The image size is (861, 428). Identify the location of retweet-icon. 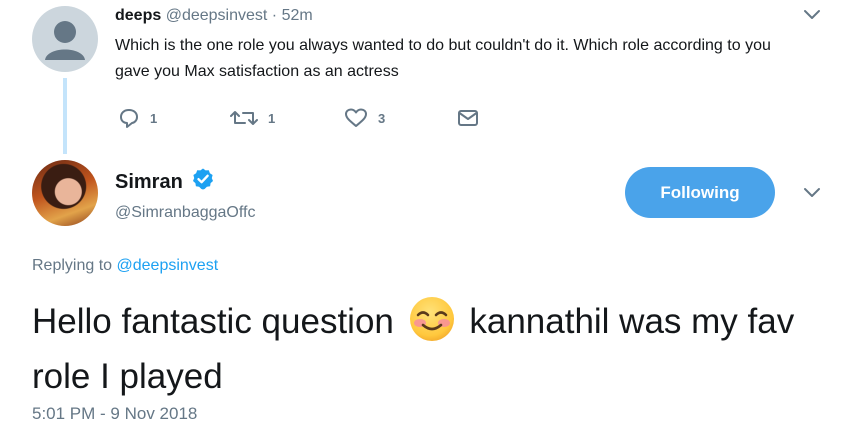
(244, 118).